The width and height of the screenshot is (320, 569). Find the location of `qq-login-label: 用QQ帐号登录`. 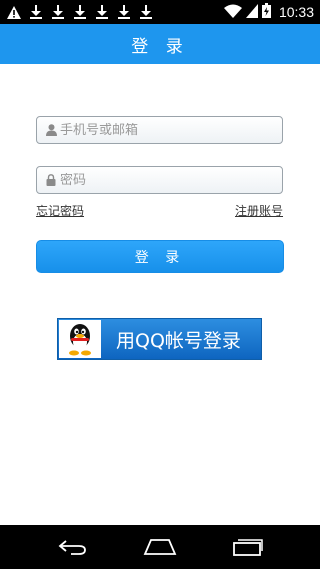

qq-login-label: 用QQ帐号登录 is located at coordinates (178, 341).